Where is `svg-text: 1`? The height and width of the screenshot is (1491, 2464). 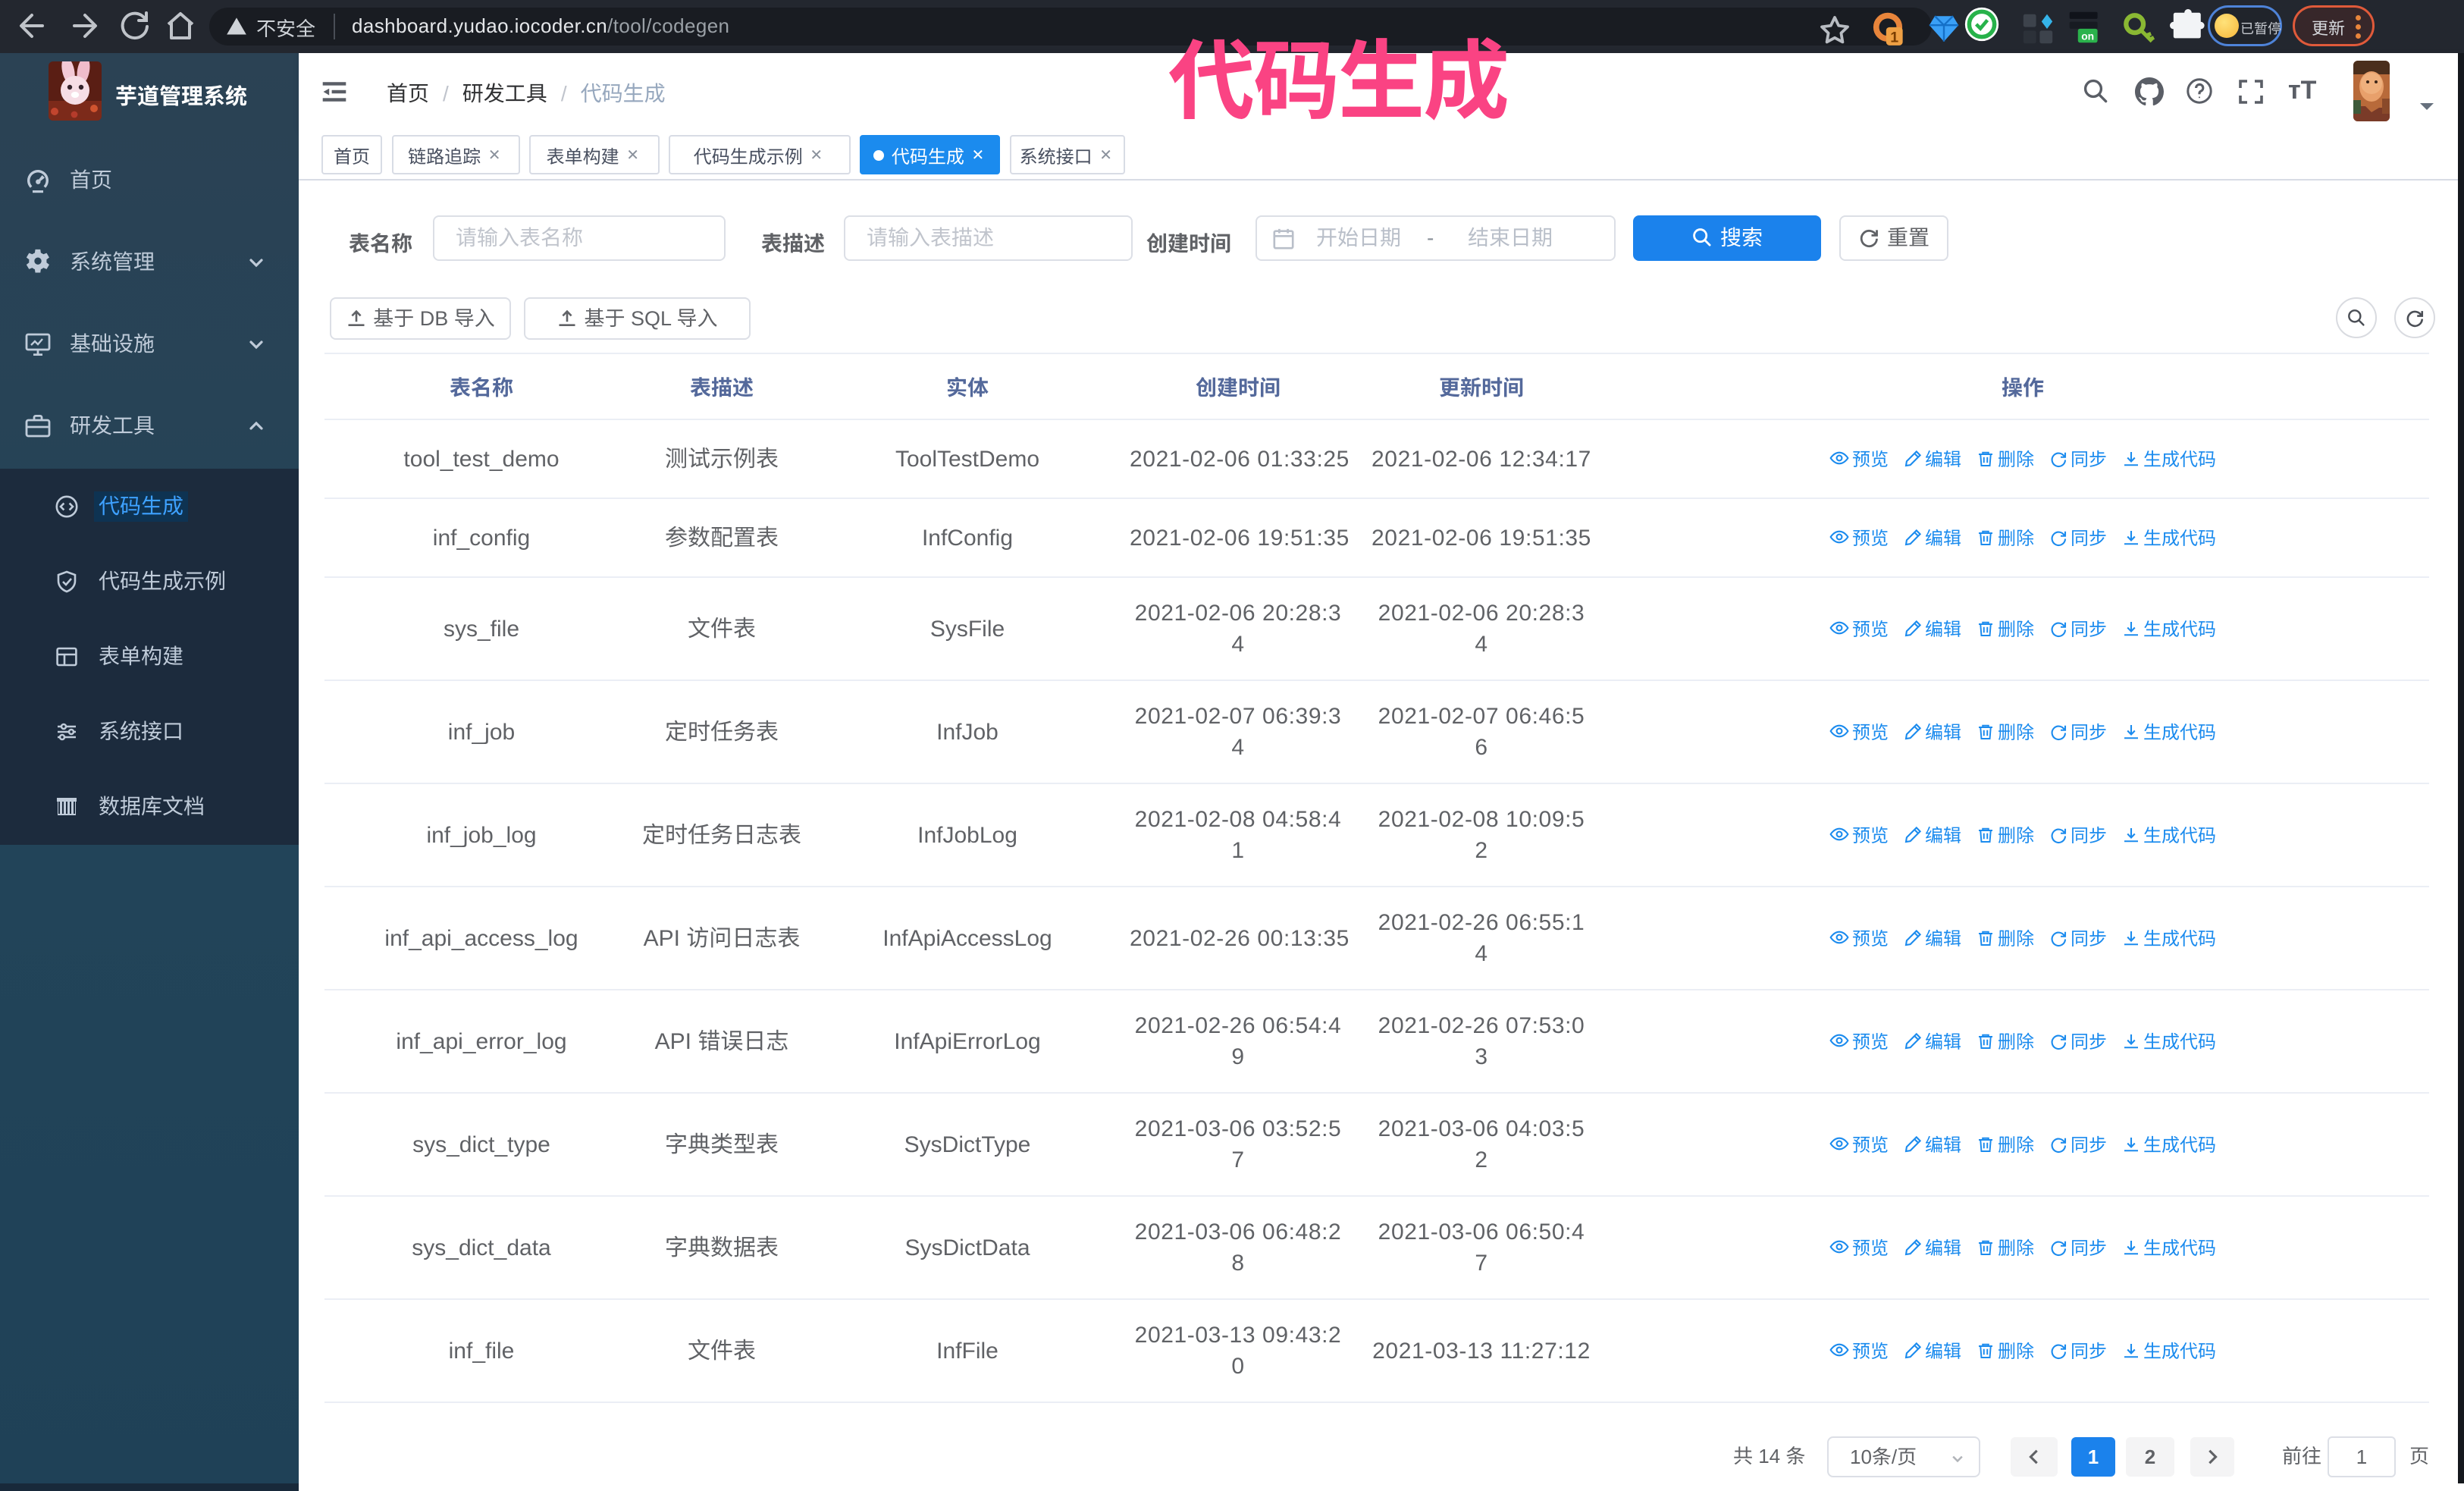 svg-text: 1 is located at coordinates (1894, 37).